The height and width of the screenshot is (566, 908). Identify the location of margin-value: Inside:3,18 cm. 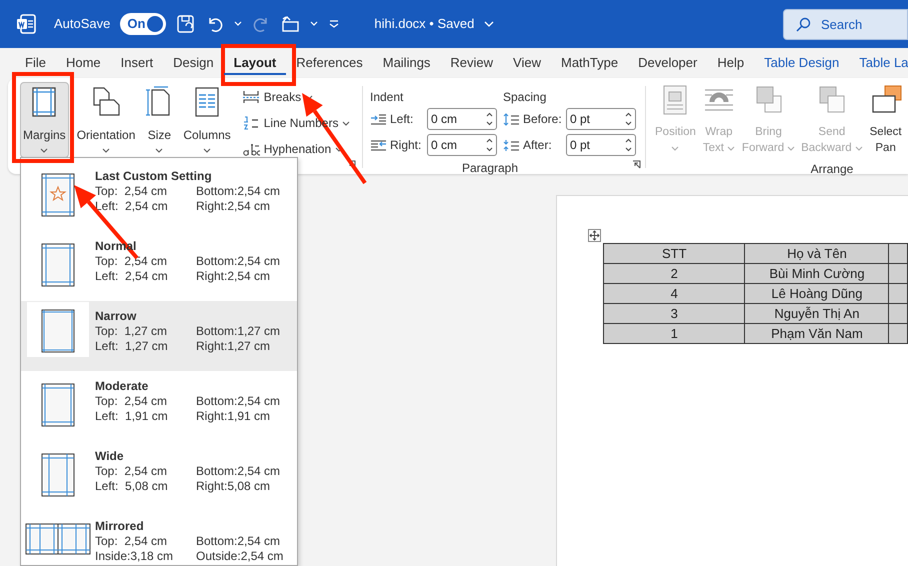
(134, 556).